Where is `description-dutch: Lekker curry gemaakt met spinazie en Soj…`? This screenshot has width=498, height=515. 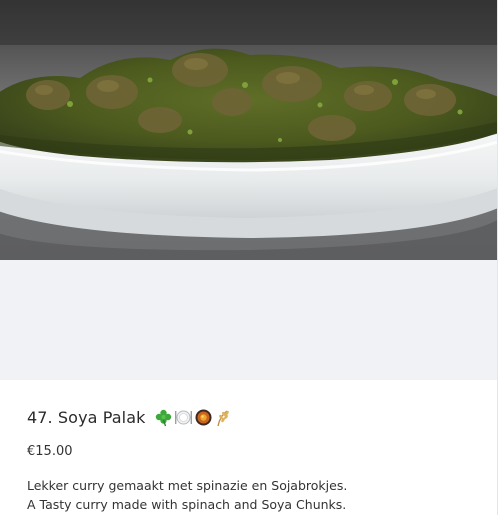 description-dutch: Lekker curry gemaakt met spinazie en Soj… is located at coordinates (187, 485).